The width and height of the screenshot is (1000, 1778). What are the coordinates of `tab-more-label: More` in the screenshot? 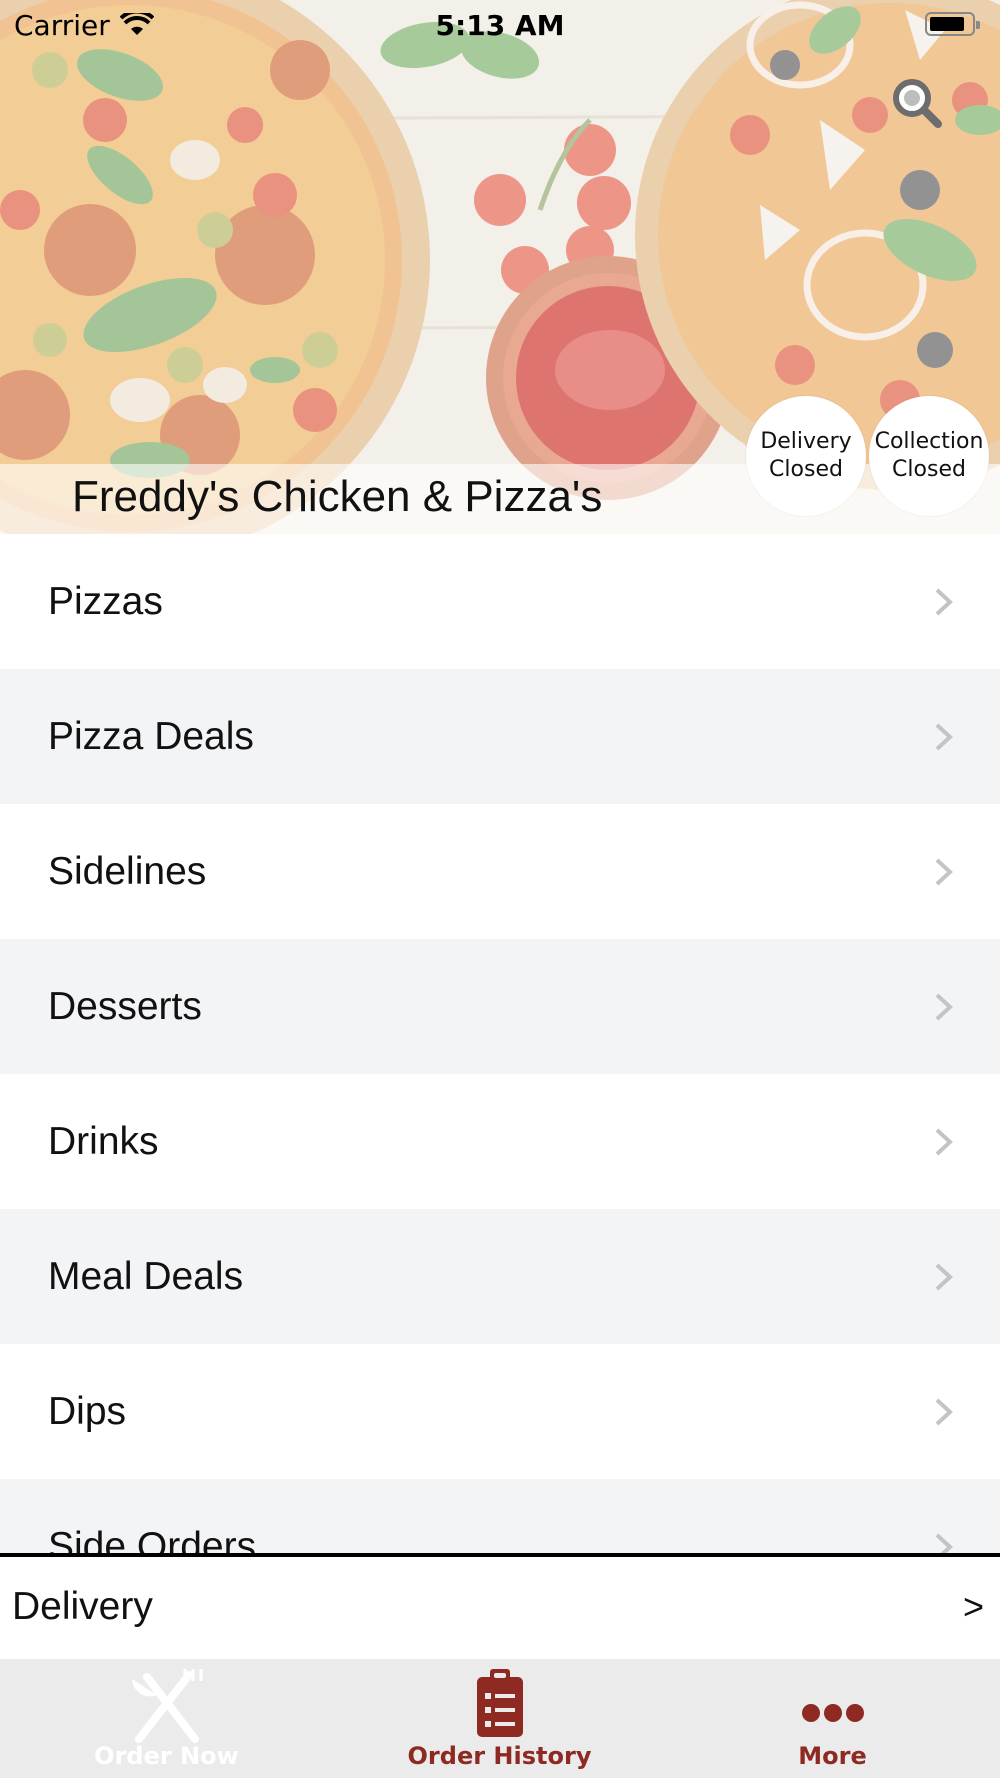 It's located at (832, 1756).